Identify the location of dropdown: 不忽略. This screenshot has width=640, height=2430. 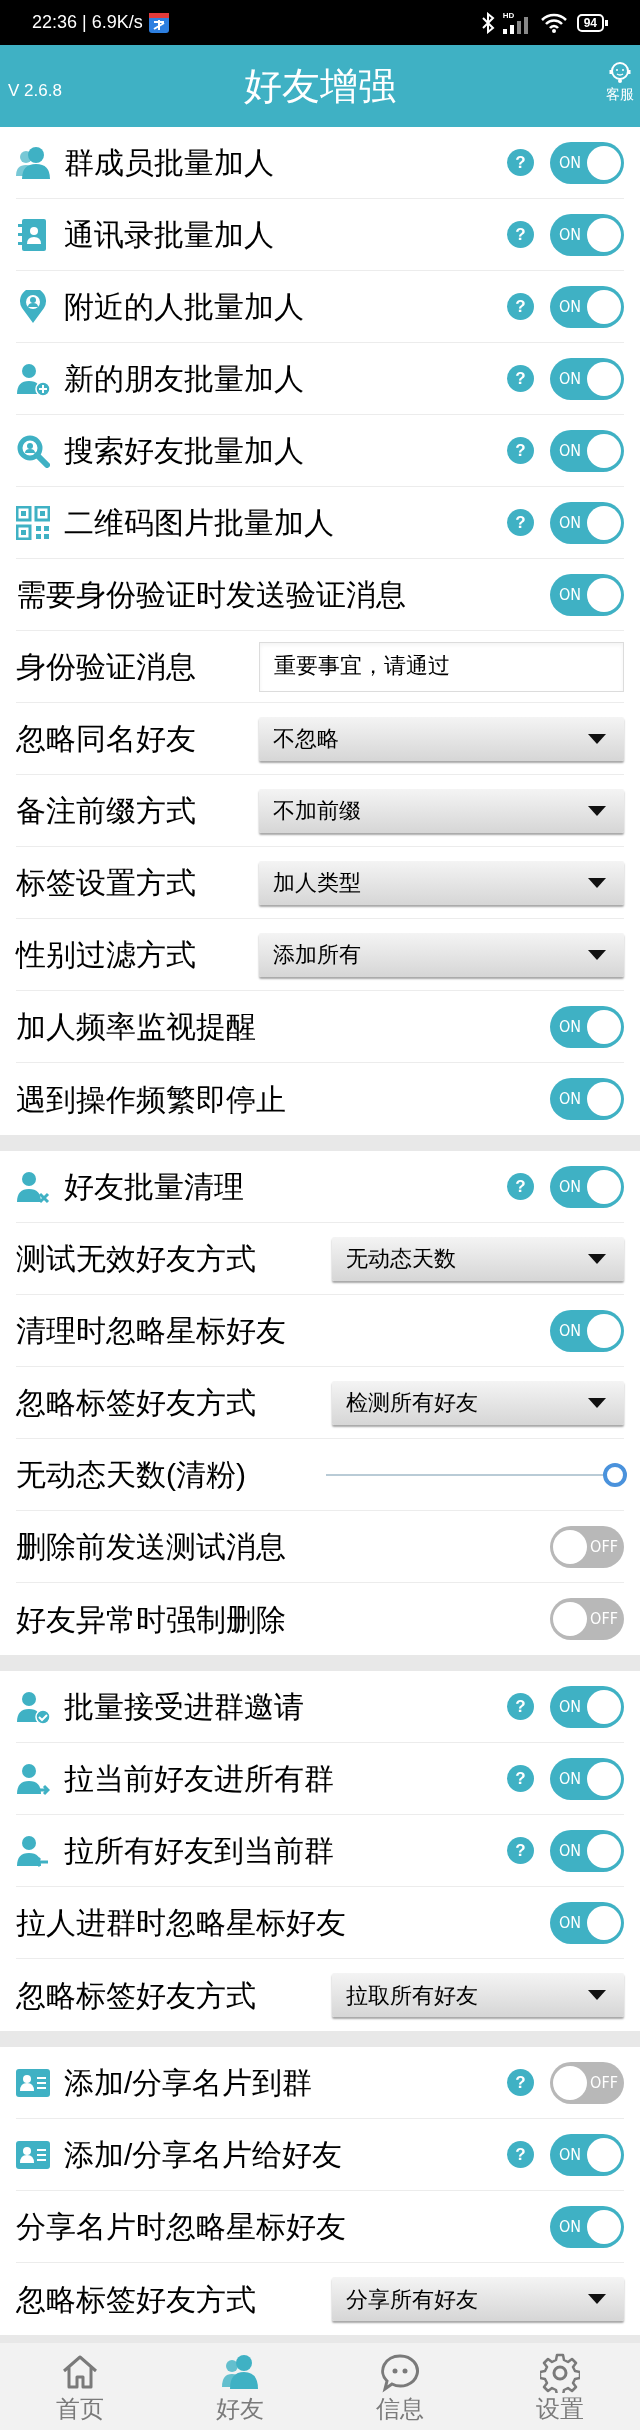
(441, 738).